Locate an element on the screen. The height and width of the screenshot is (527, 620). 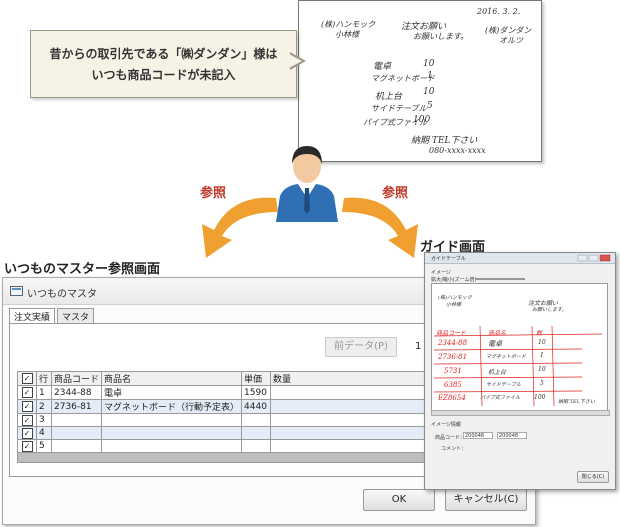
sheet-request-2: お願いします。 is located at coordinates (441, 36).